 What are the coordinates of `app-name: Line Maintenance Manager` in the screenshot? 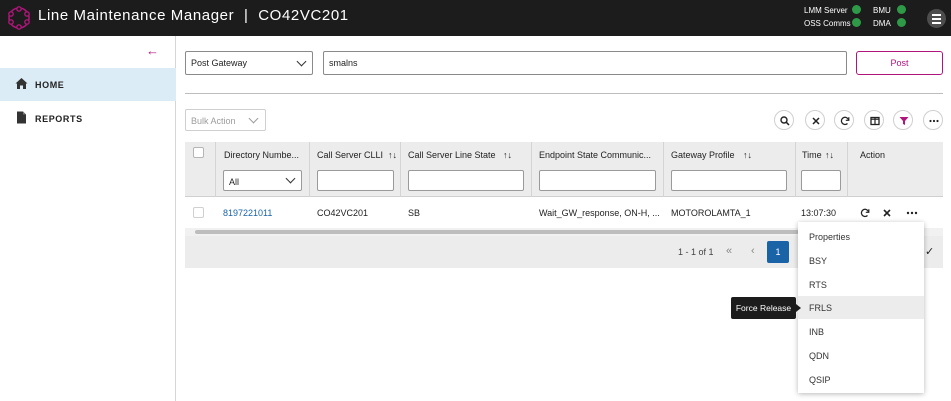 It's located at (136, 15).